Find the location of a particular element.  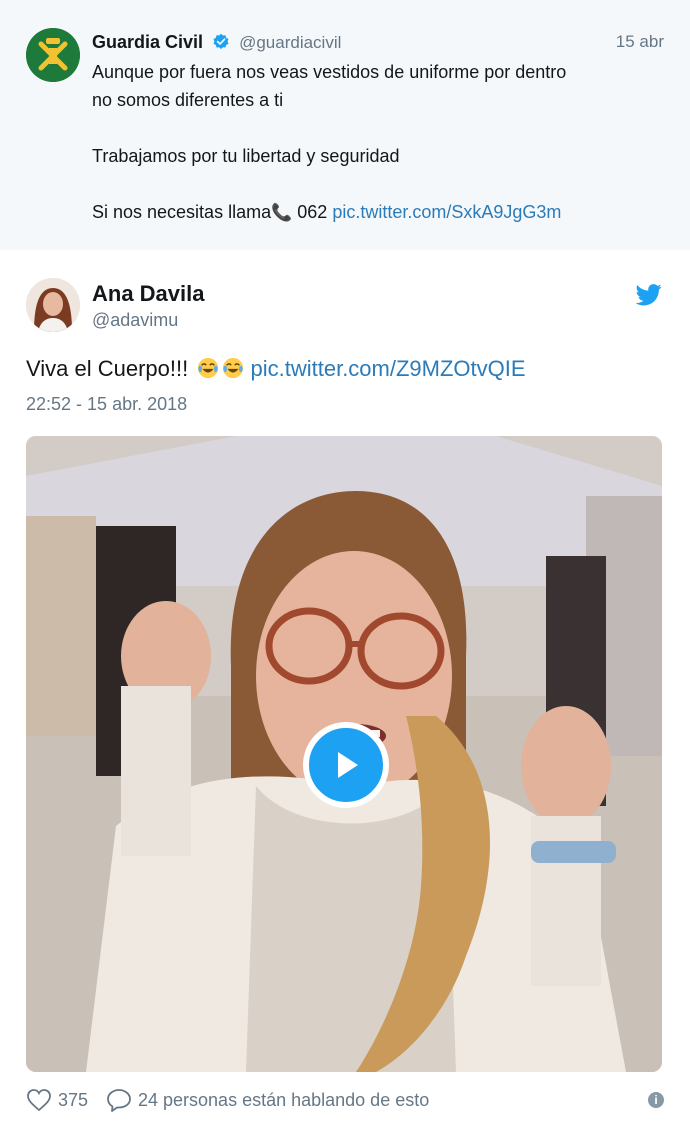

tweet-actions: 375 24 personas están hablando de esto i is located at coordinates (345, 1100).